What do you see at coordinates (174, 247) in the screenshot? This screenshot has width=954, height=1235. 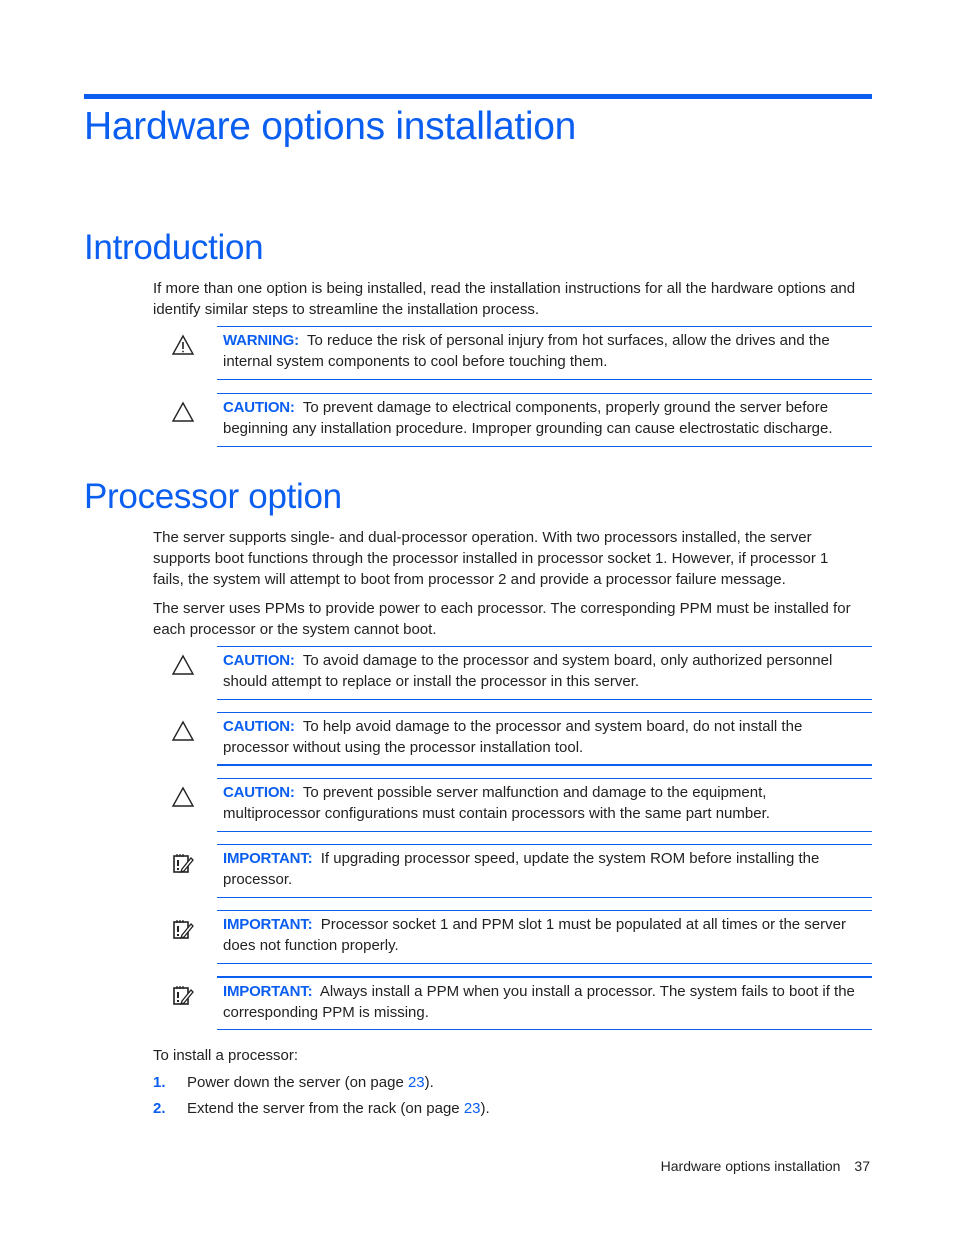 I see `heading-introduction: Introduction` at bounding box center [174, 247].